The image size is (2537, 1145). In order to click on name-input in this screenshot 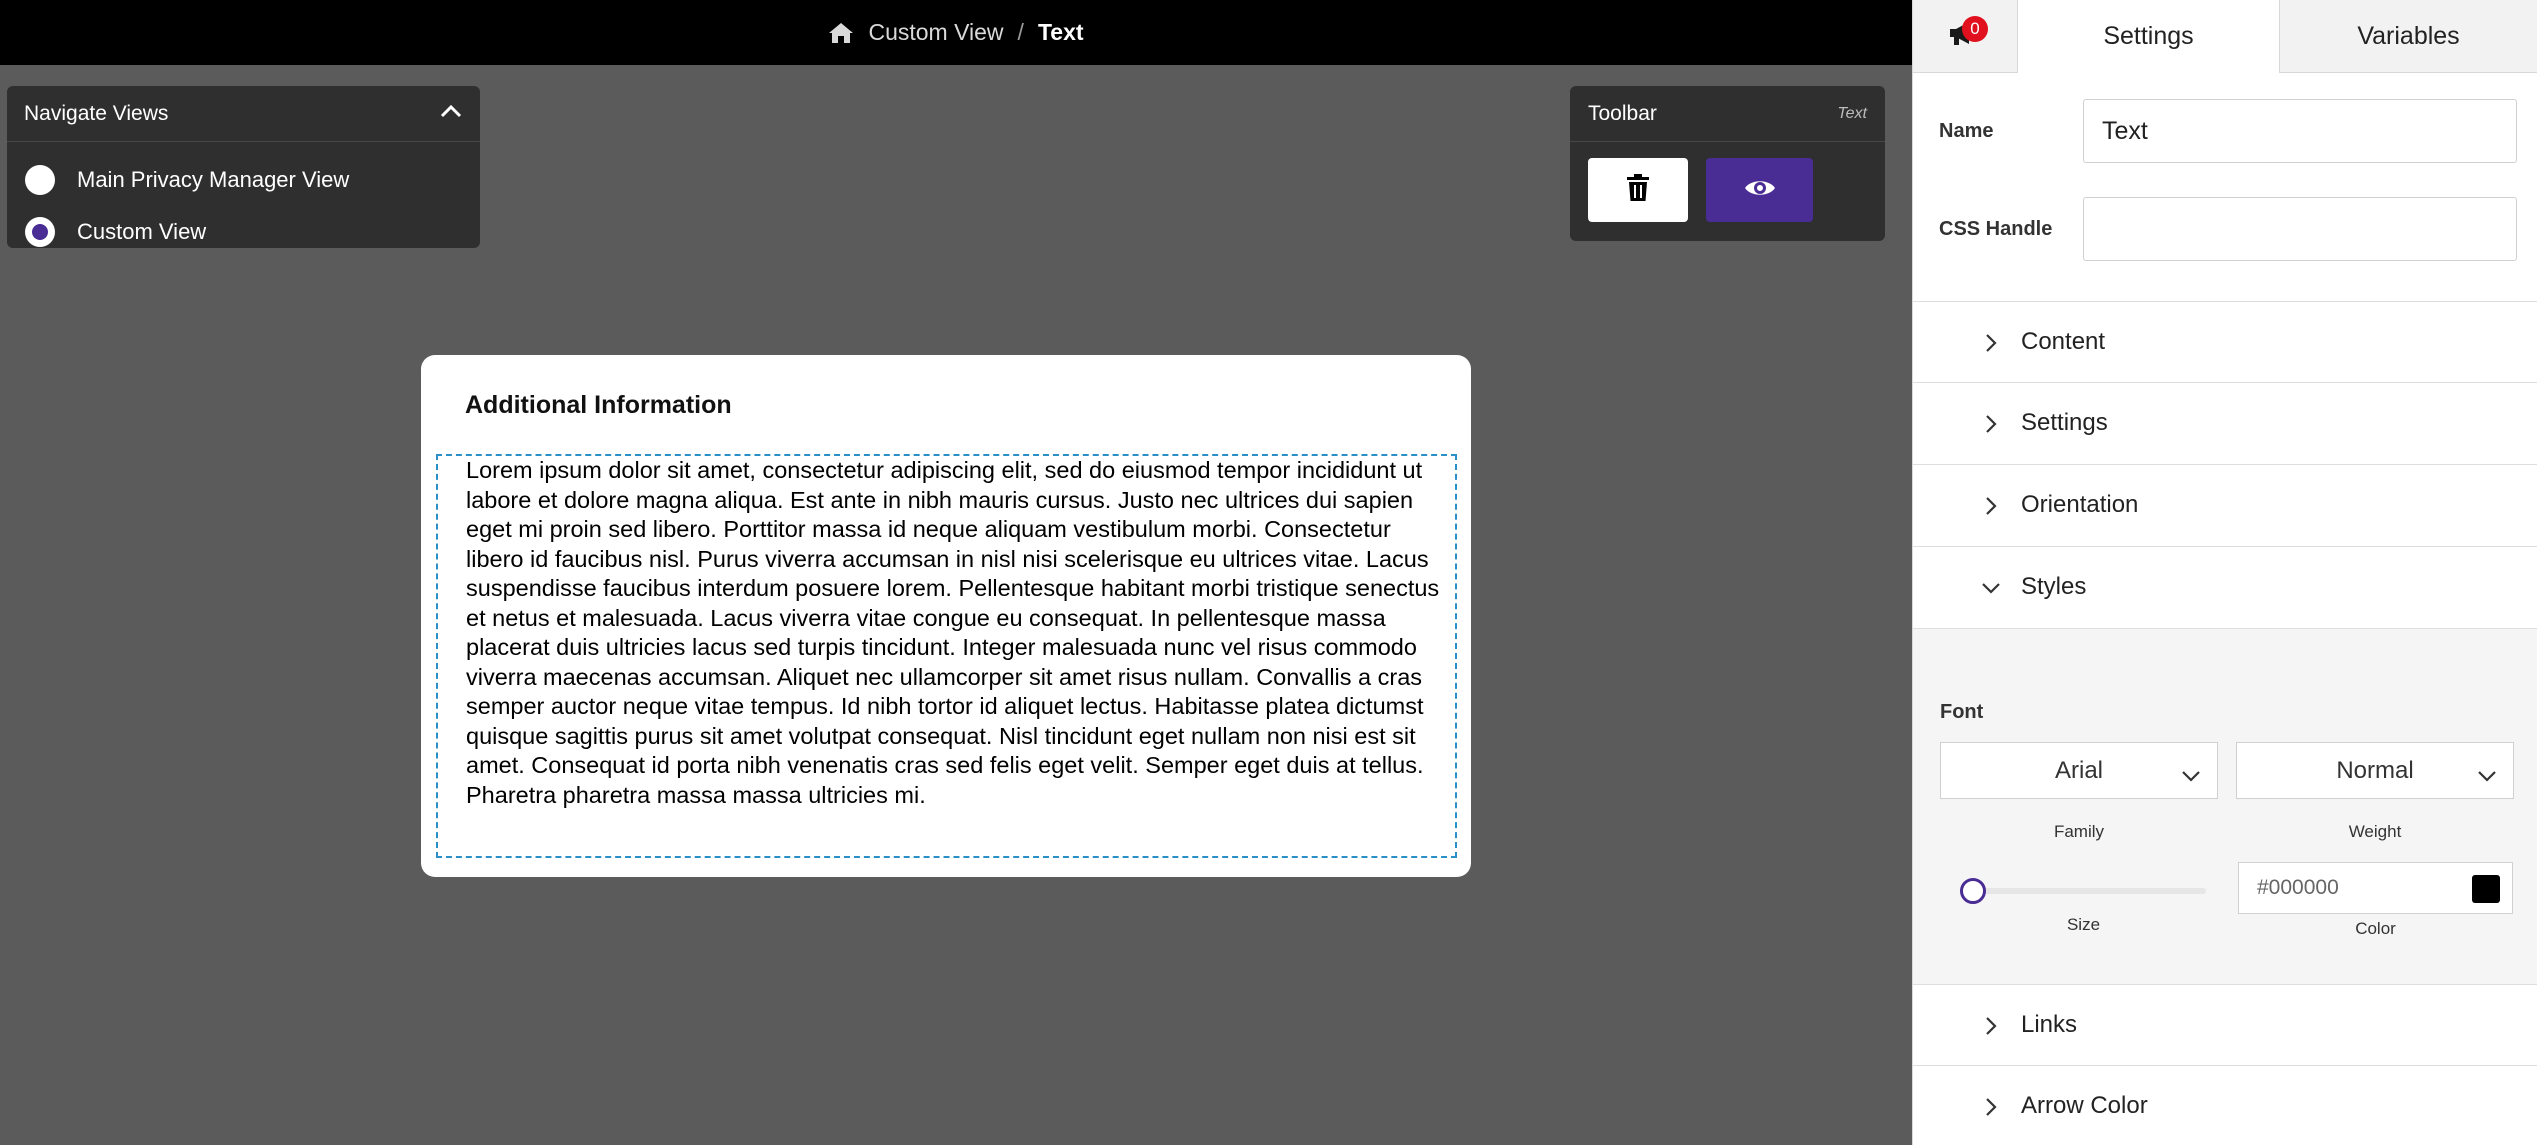, I will do `click(2300, 131)`.